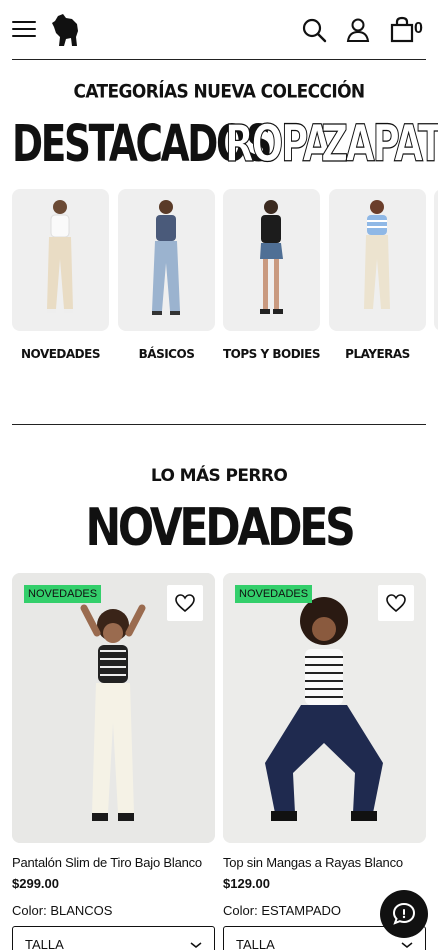  I want to click on account-icon, so click(358, 30).